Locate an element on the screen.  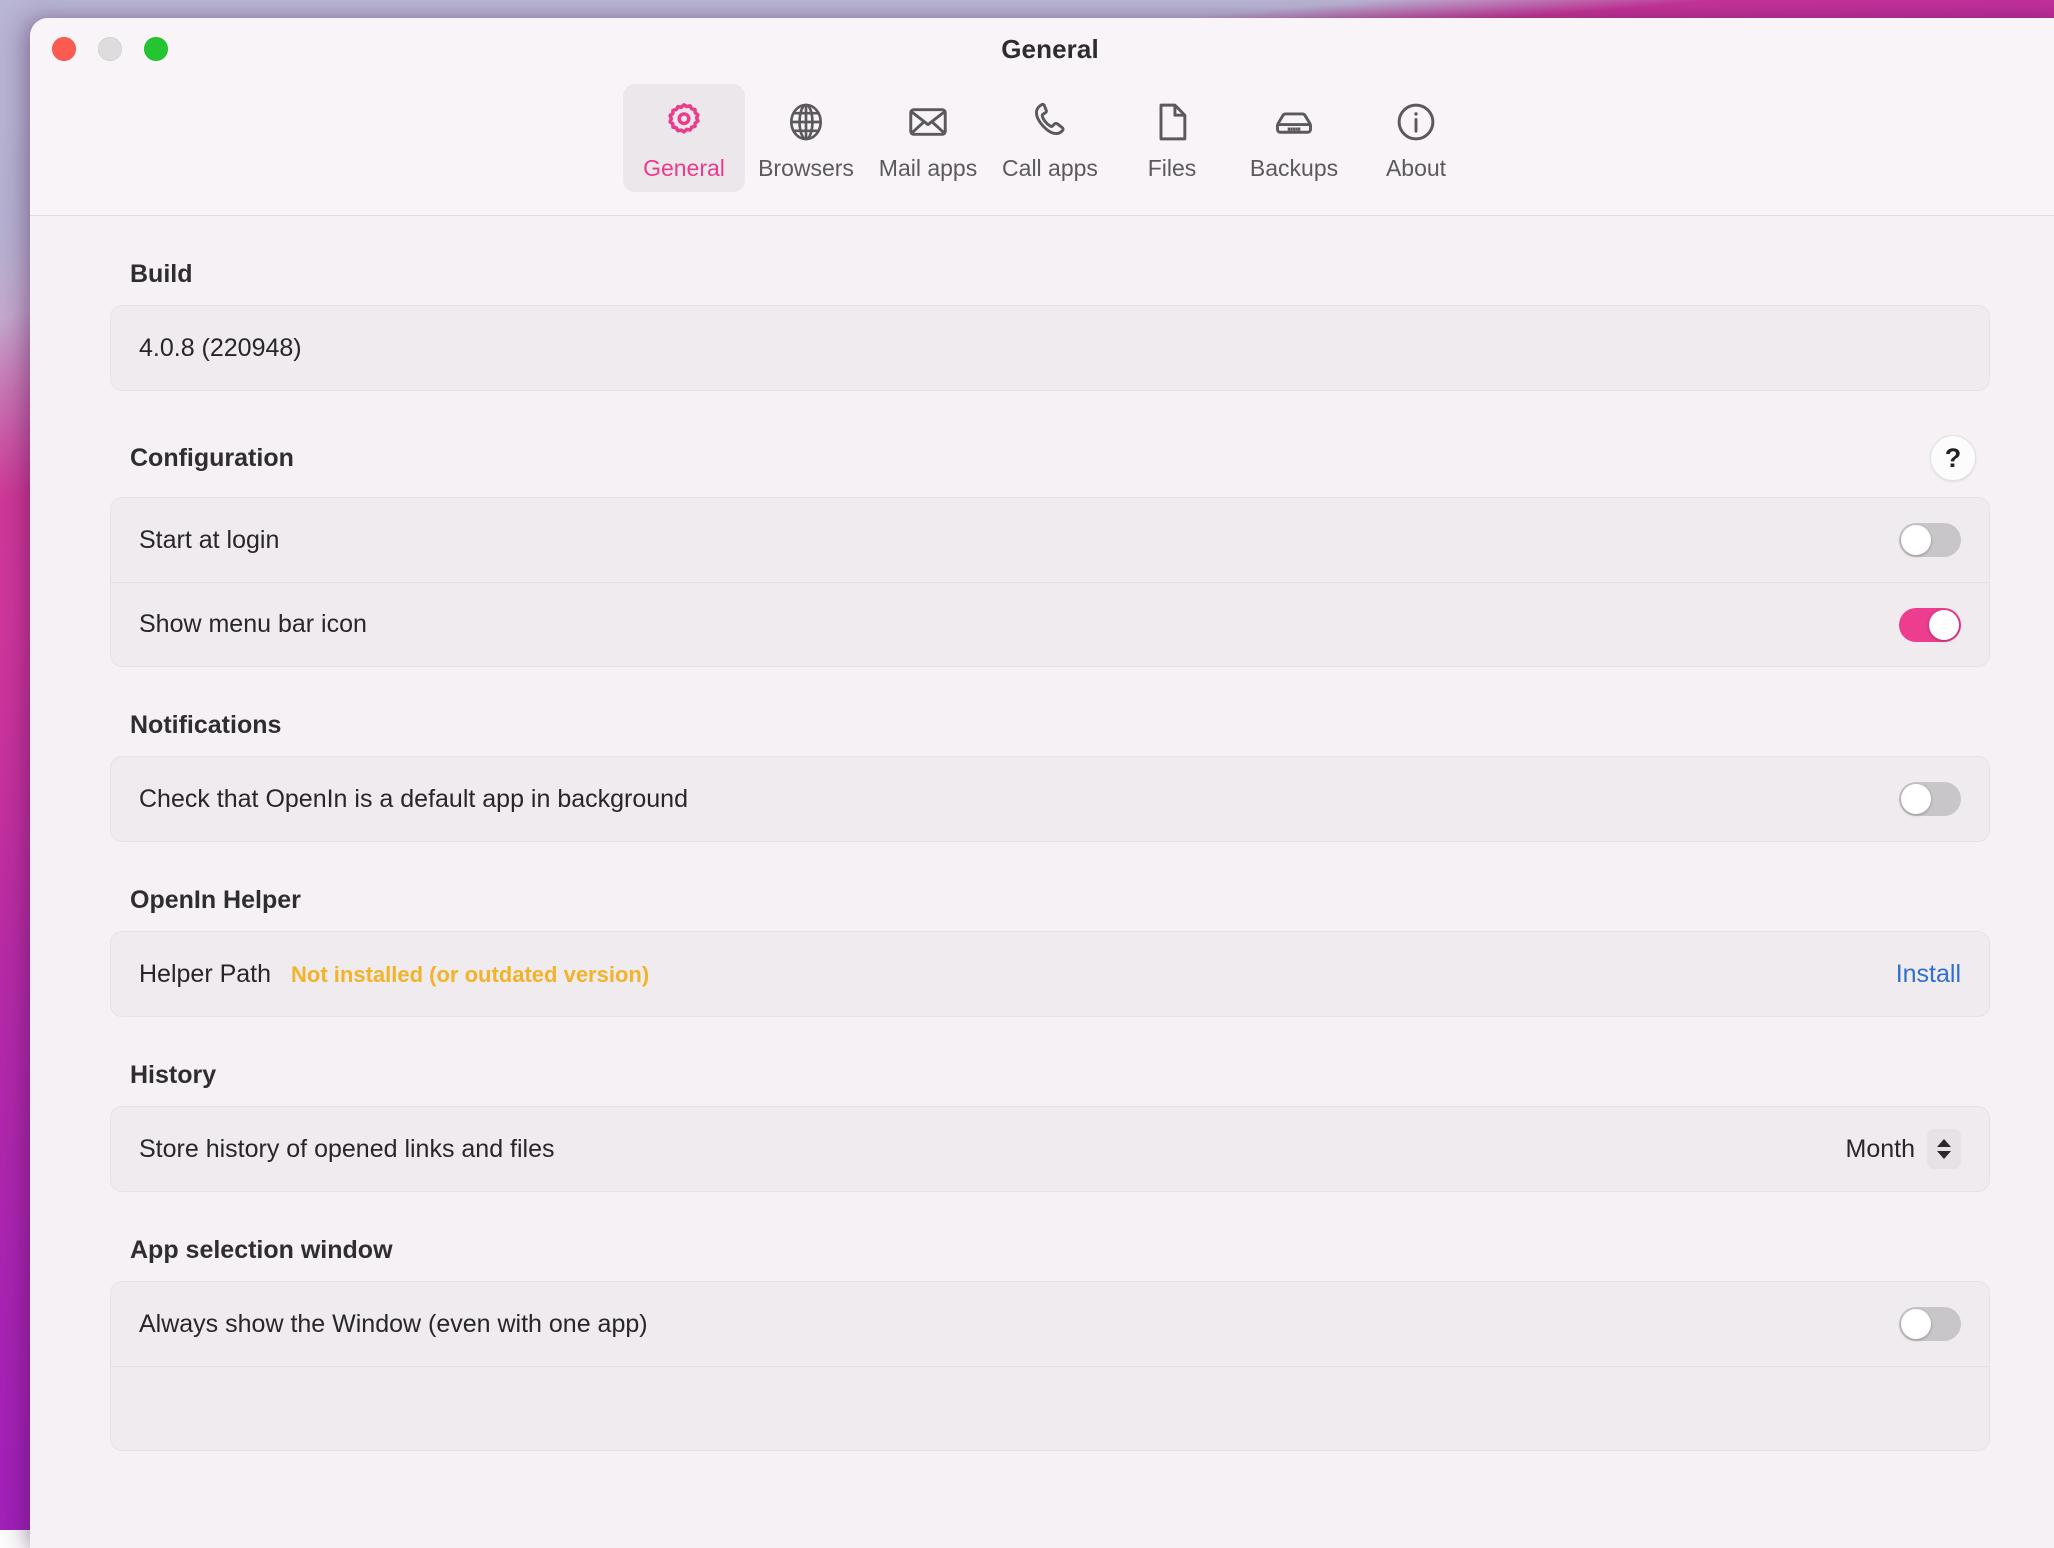
preferences-toolbar: General Browsers is located at coordinates (1042, 148).